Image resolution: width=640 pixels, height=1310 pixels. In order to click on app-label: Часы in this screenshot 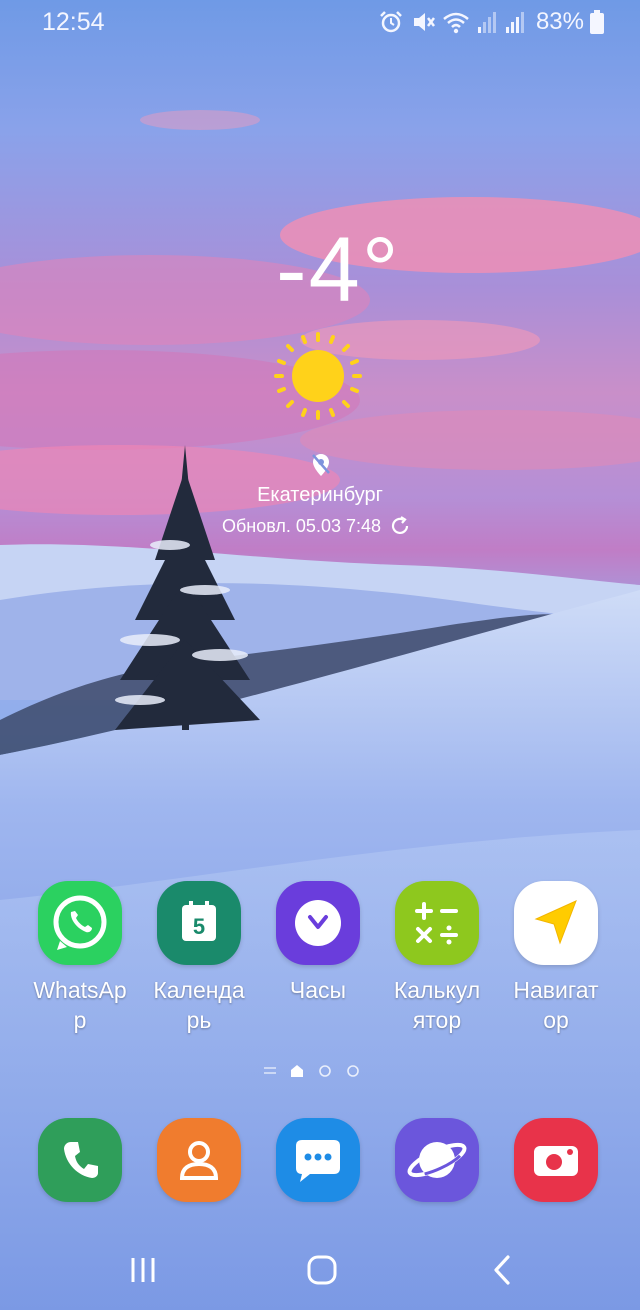, I will do `click(318, 990)`.